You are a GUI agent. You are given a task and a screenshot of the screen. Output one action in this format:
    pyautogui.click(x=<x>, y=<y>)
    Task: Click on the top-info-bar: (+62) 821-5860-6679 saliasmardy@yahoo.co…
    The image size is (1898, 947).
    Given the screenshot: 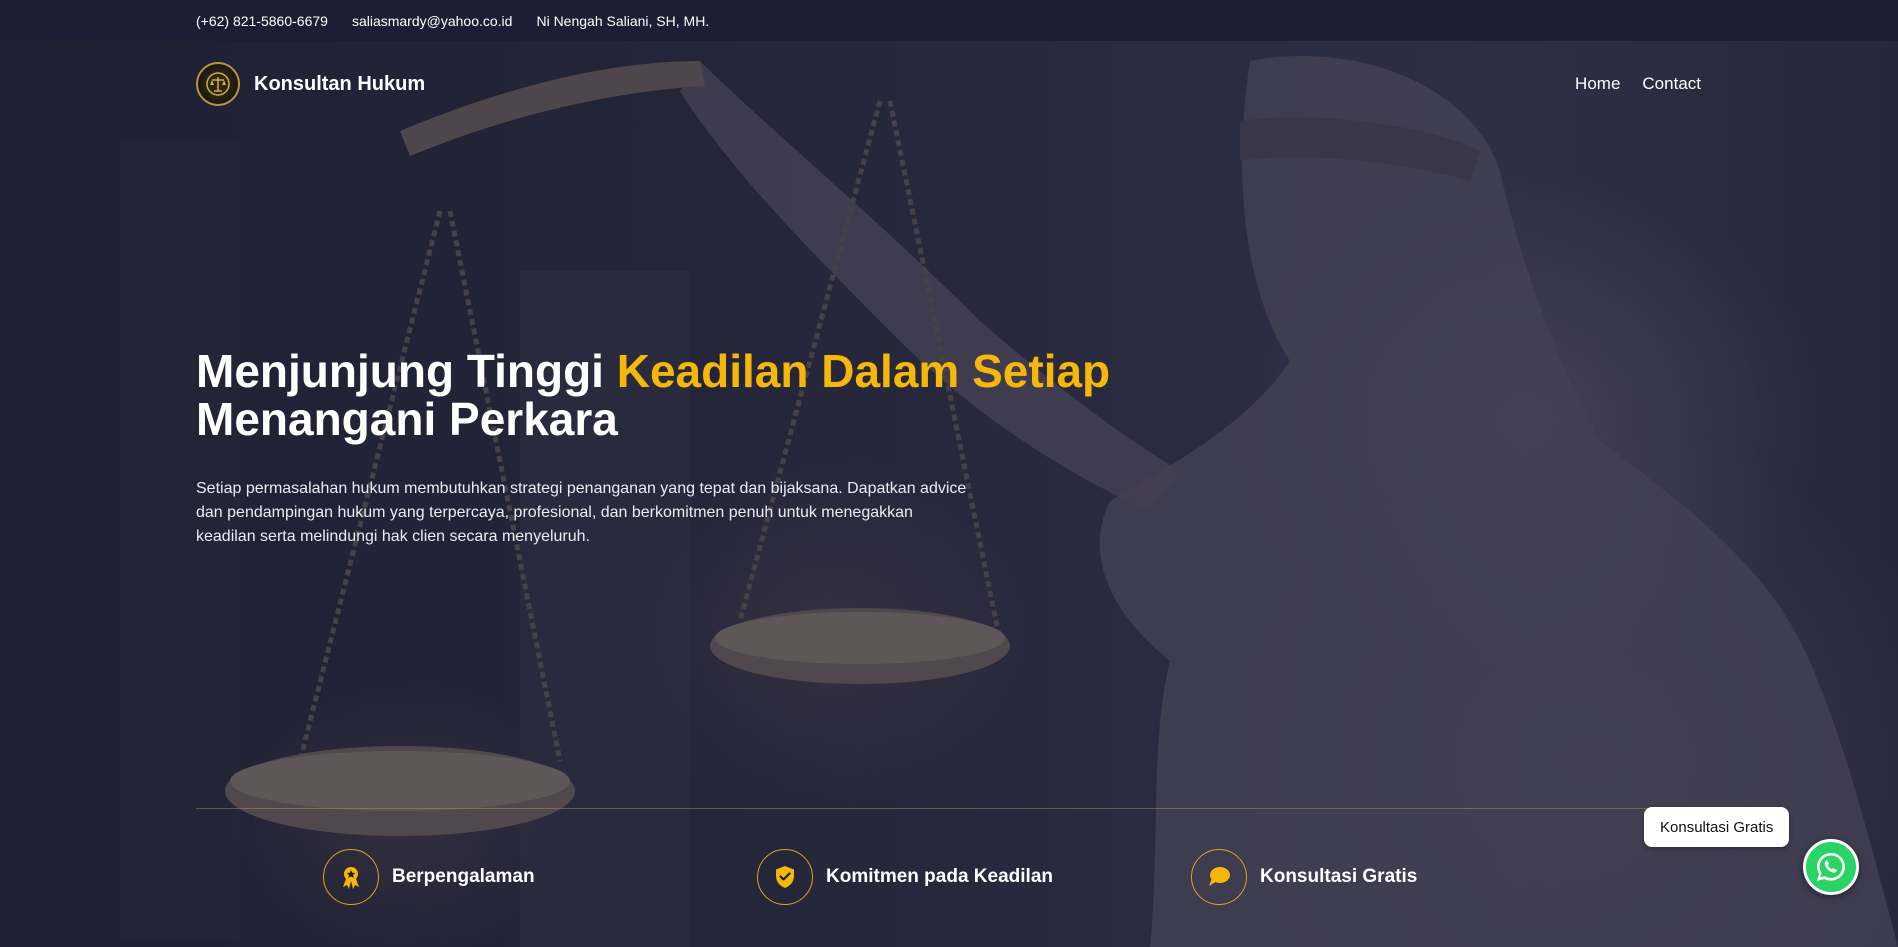 What is the action you would take?
    pyautogui.click(x=949, y=20)
    